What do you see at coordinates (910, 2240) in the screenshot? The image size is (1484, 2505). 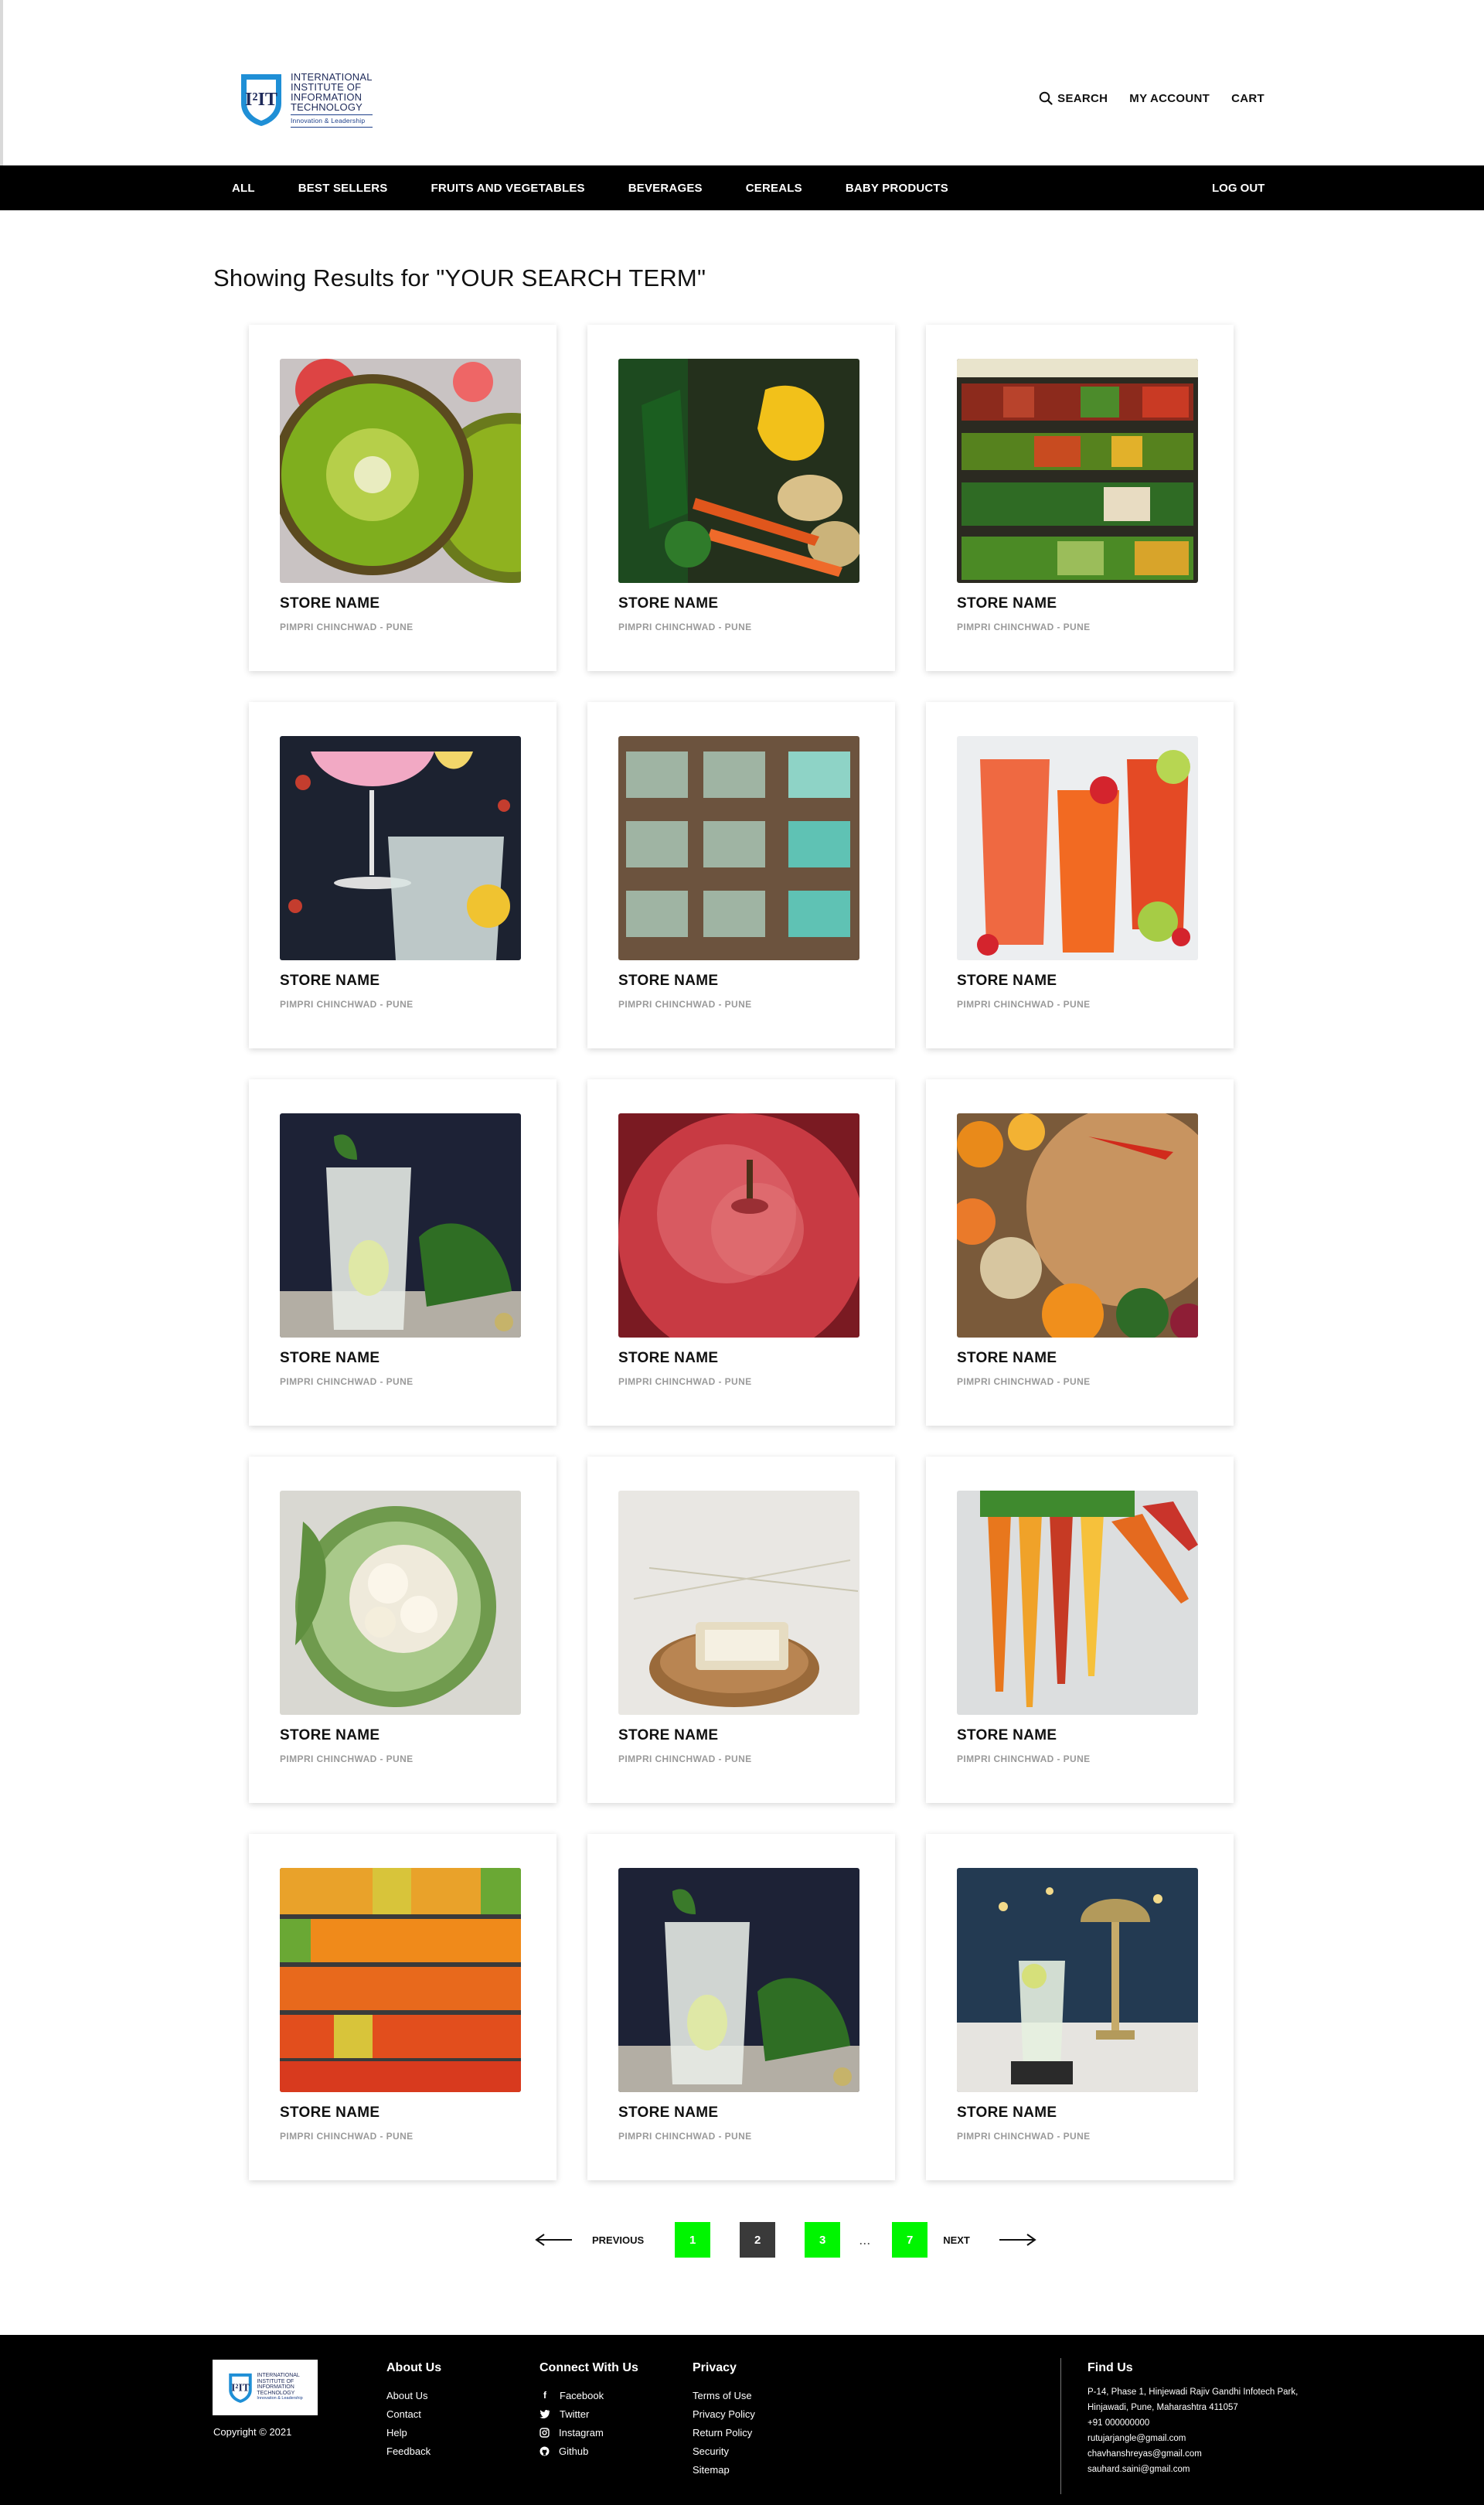 I see `page-button: 7` at bounding box center [910, 2240].